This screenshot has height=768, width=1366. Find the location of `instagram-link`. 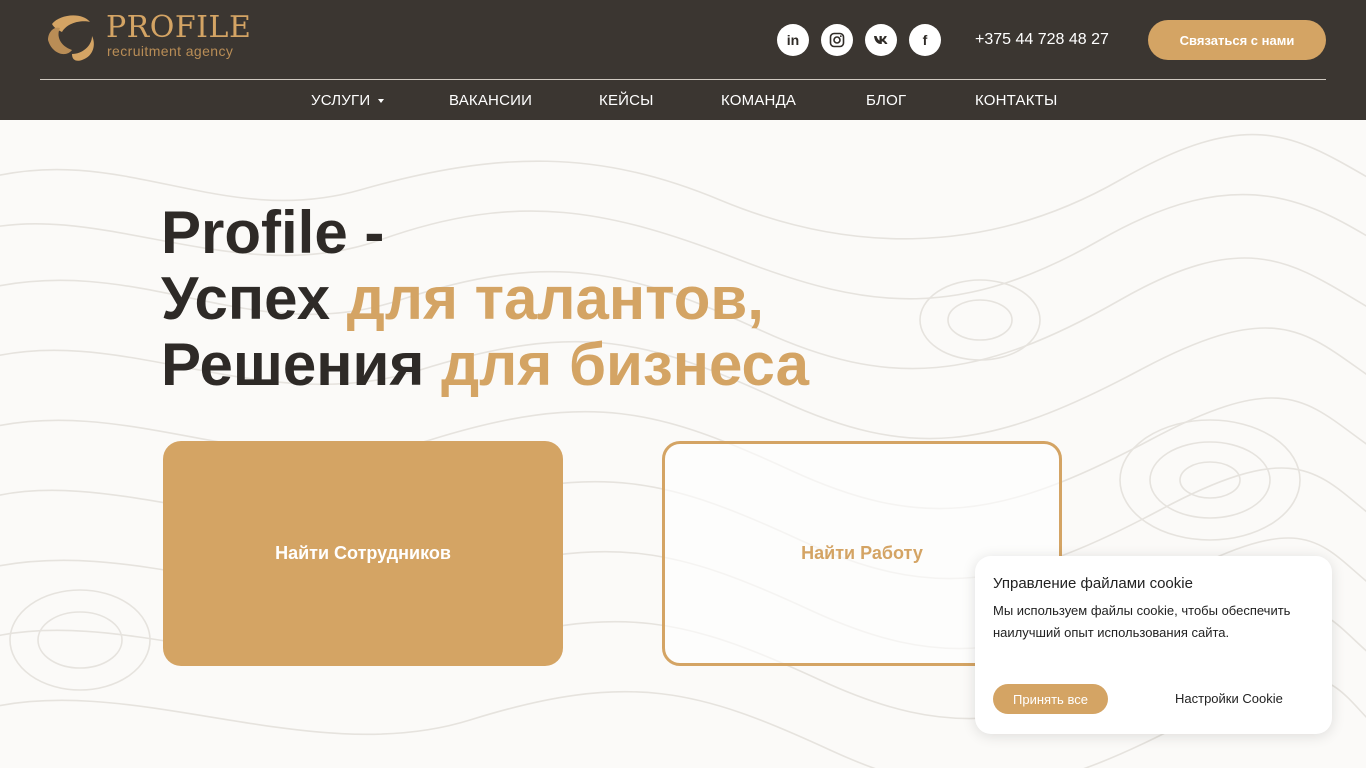

instagram-link is located at coordinates (837, 40).